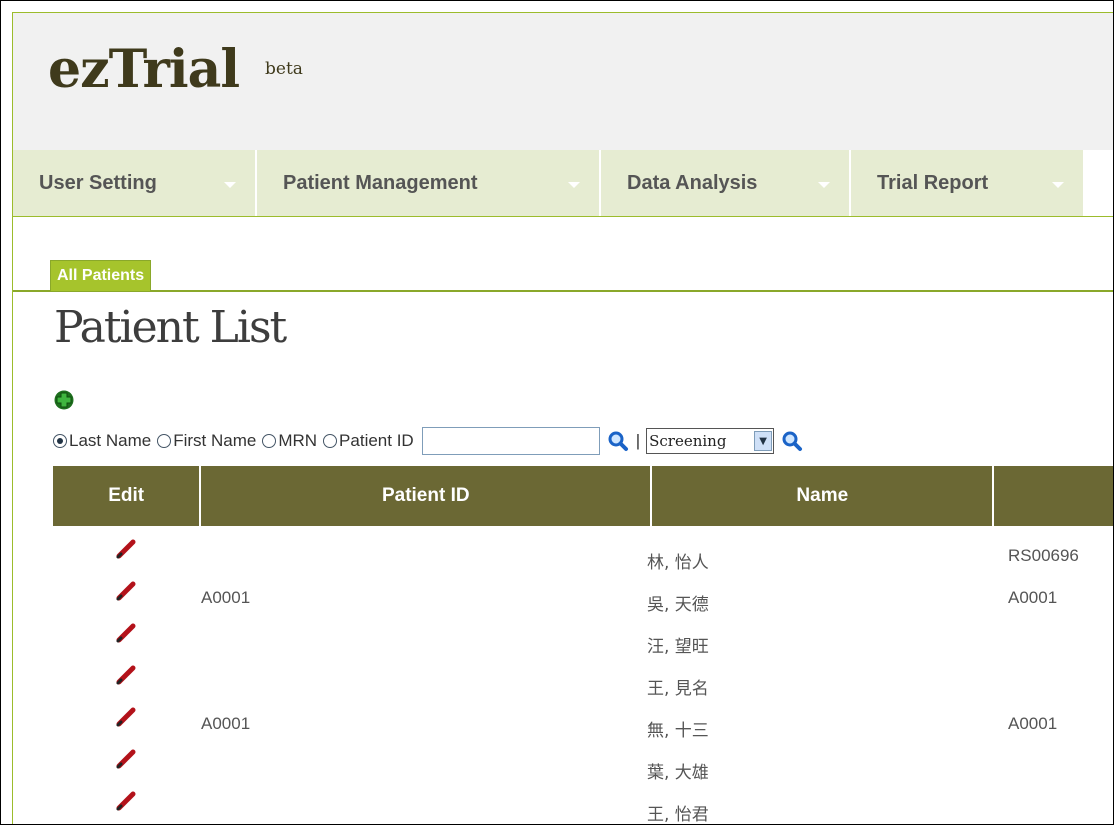 This screenshot has height=825, width=1114. What do you see at coordinates (792, 441) in the screenshot?
I see `status-search-icon` at bounding box center [792, 441].